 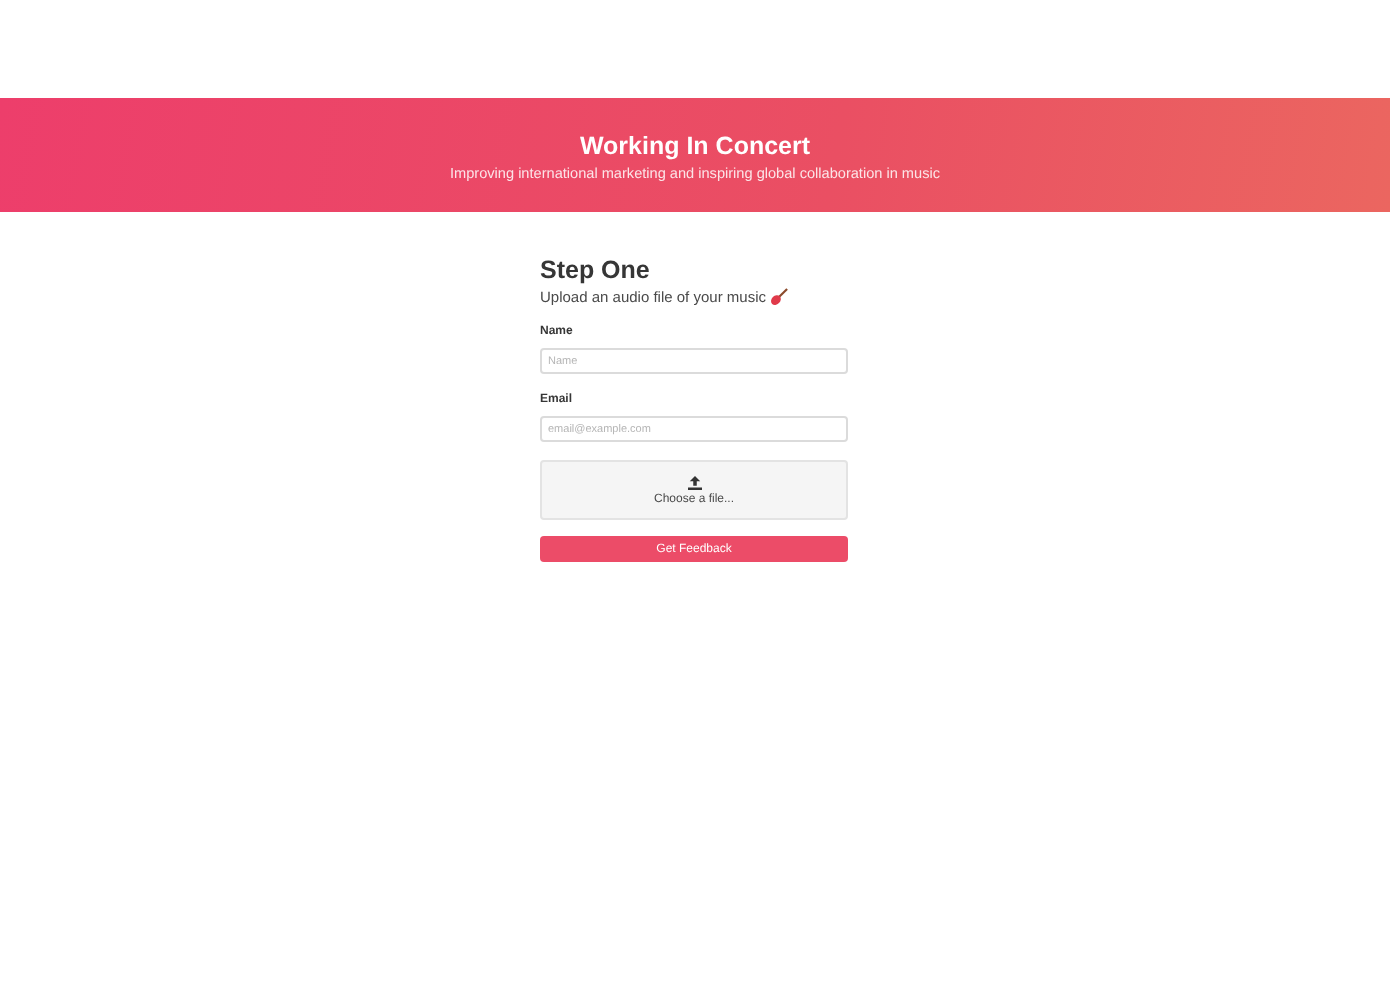 I want to click on guitar-icon, so click(x=778, y=297).